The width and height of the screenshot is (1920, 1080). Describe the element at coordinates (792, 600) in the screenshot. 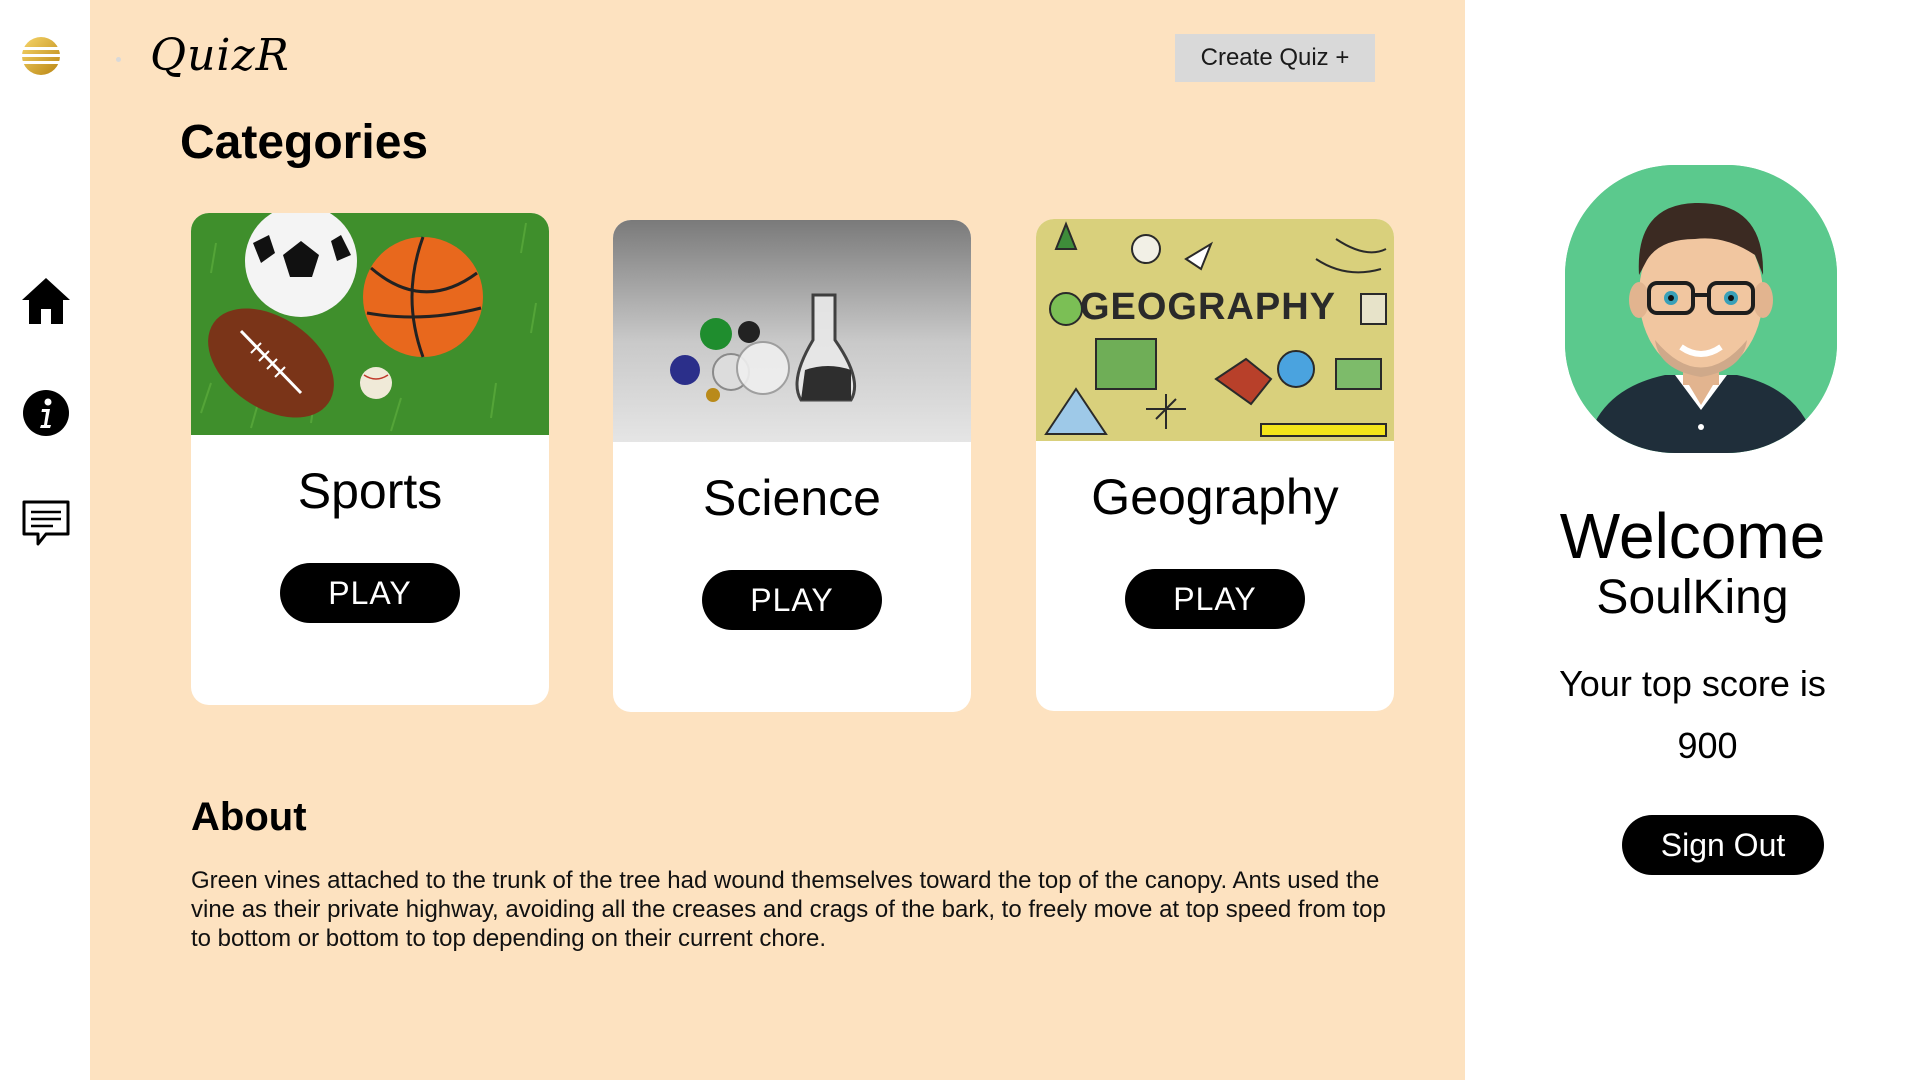

I see `play-button-science: PLAY` at that location.